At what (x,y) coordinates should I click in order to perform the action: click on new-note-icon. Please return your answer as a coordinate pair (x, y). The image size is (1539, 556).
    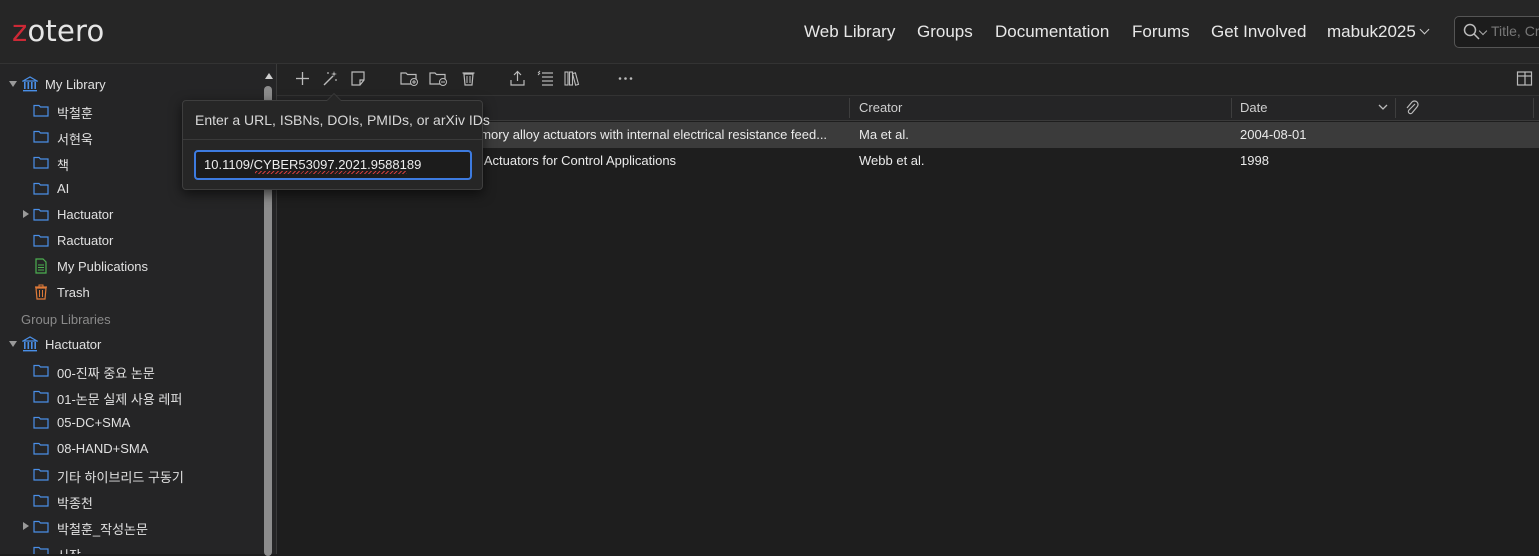
    Looking at the image, I should click on (358, 78).